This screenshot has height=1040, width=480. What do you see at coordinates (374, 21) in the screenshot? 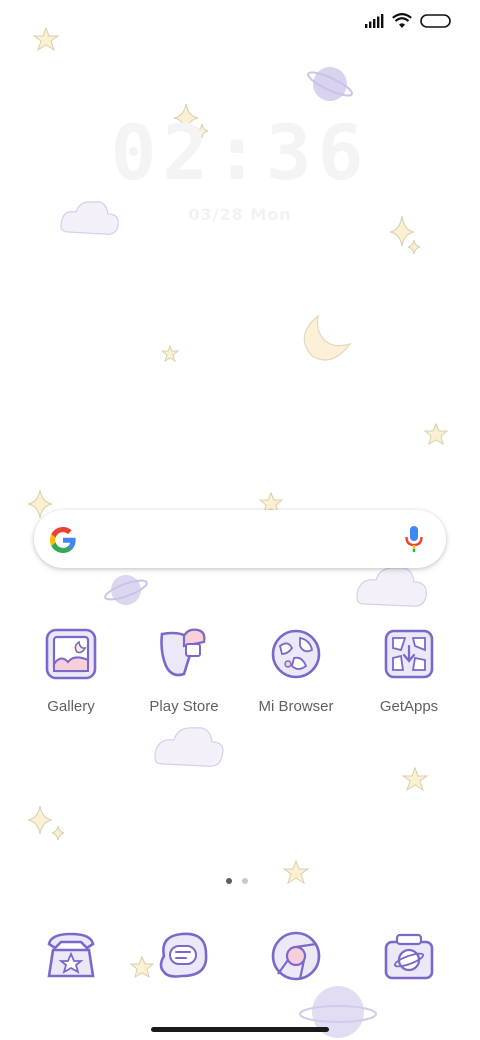
I see `signal-bars-icon` at bounding box center [374, 21].